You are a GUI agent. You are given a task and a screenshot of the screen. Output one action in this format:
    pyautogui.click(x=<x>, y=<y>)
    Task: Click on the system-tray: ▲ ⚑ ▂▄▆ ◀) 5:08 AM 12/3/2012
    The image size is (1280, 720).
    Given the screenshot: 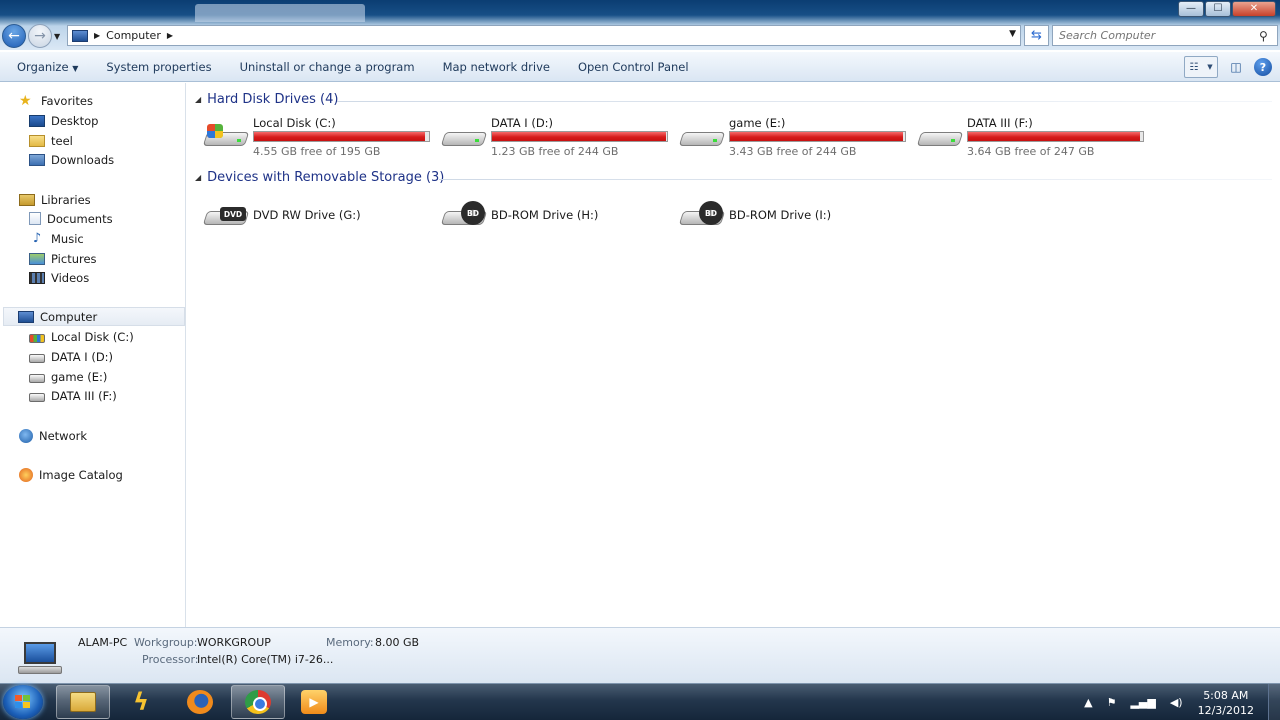 What is the action you would take?
    pyautogui.click(x=1178, y=702)
    